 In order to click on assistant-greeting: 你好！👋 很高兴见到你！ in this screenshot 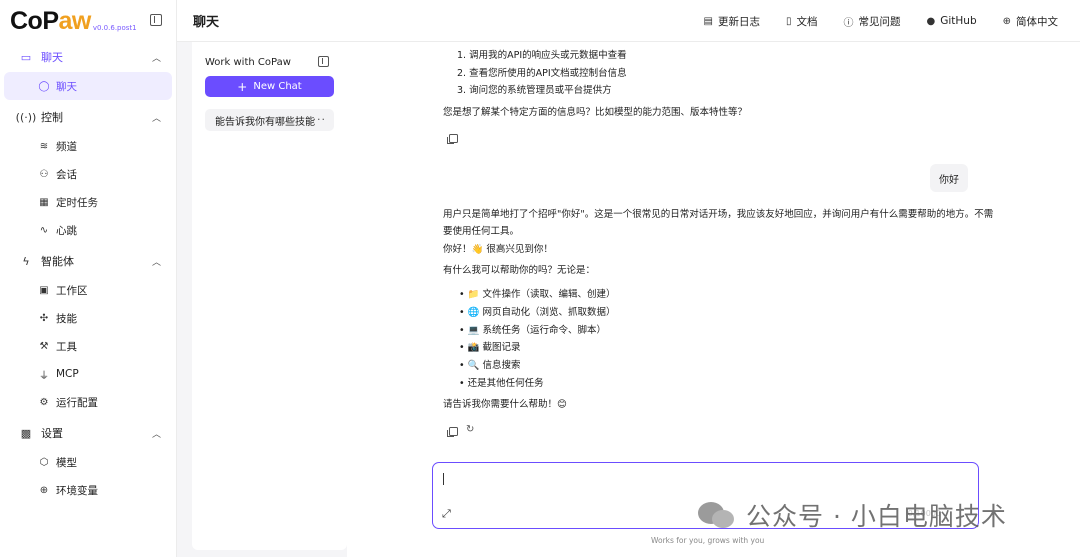, I will do `click(498, 249)`.